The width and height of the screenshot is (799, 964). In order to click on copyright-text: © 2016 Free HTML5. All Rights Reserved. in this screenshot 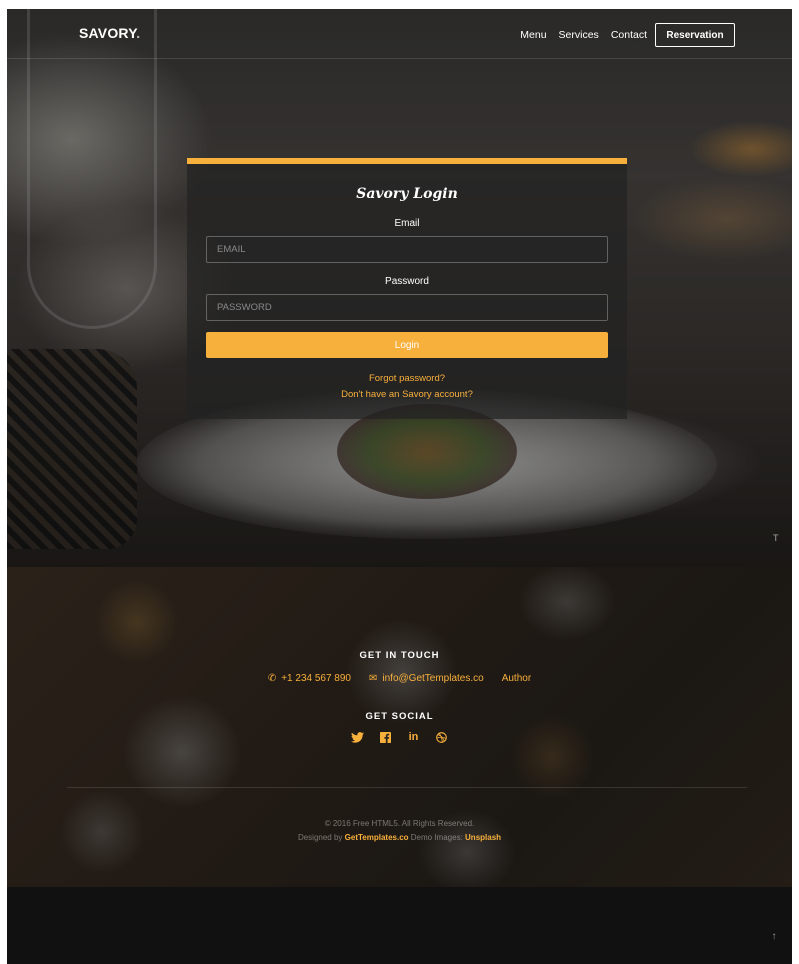, I will do `click(399, 823)`.